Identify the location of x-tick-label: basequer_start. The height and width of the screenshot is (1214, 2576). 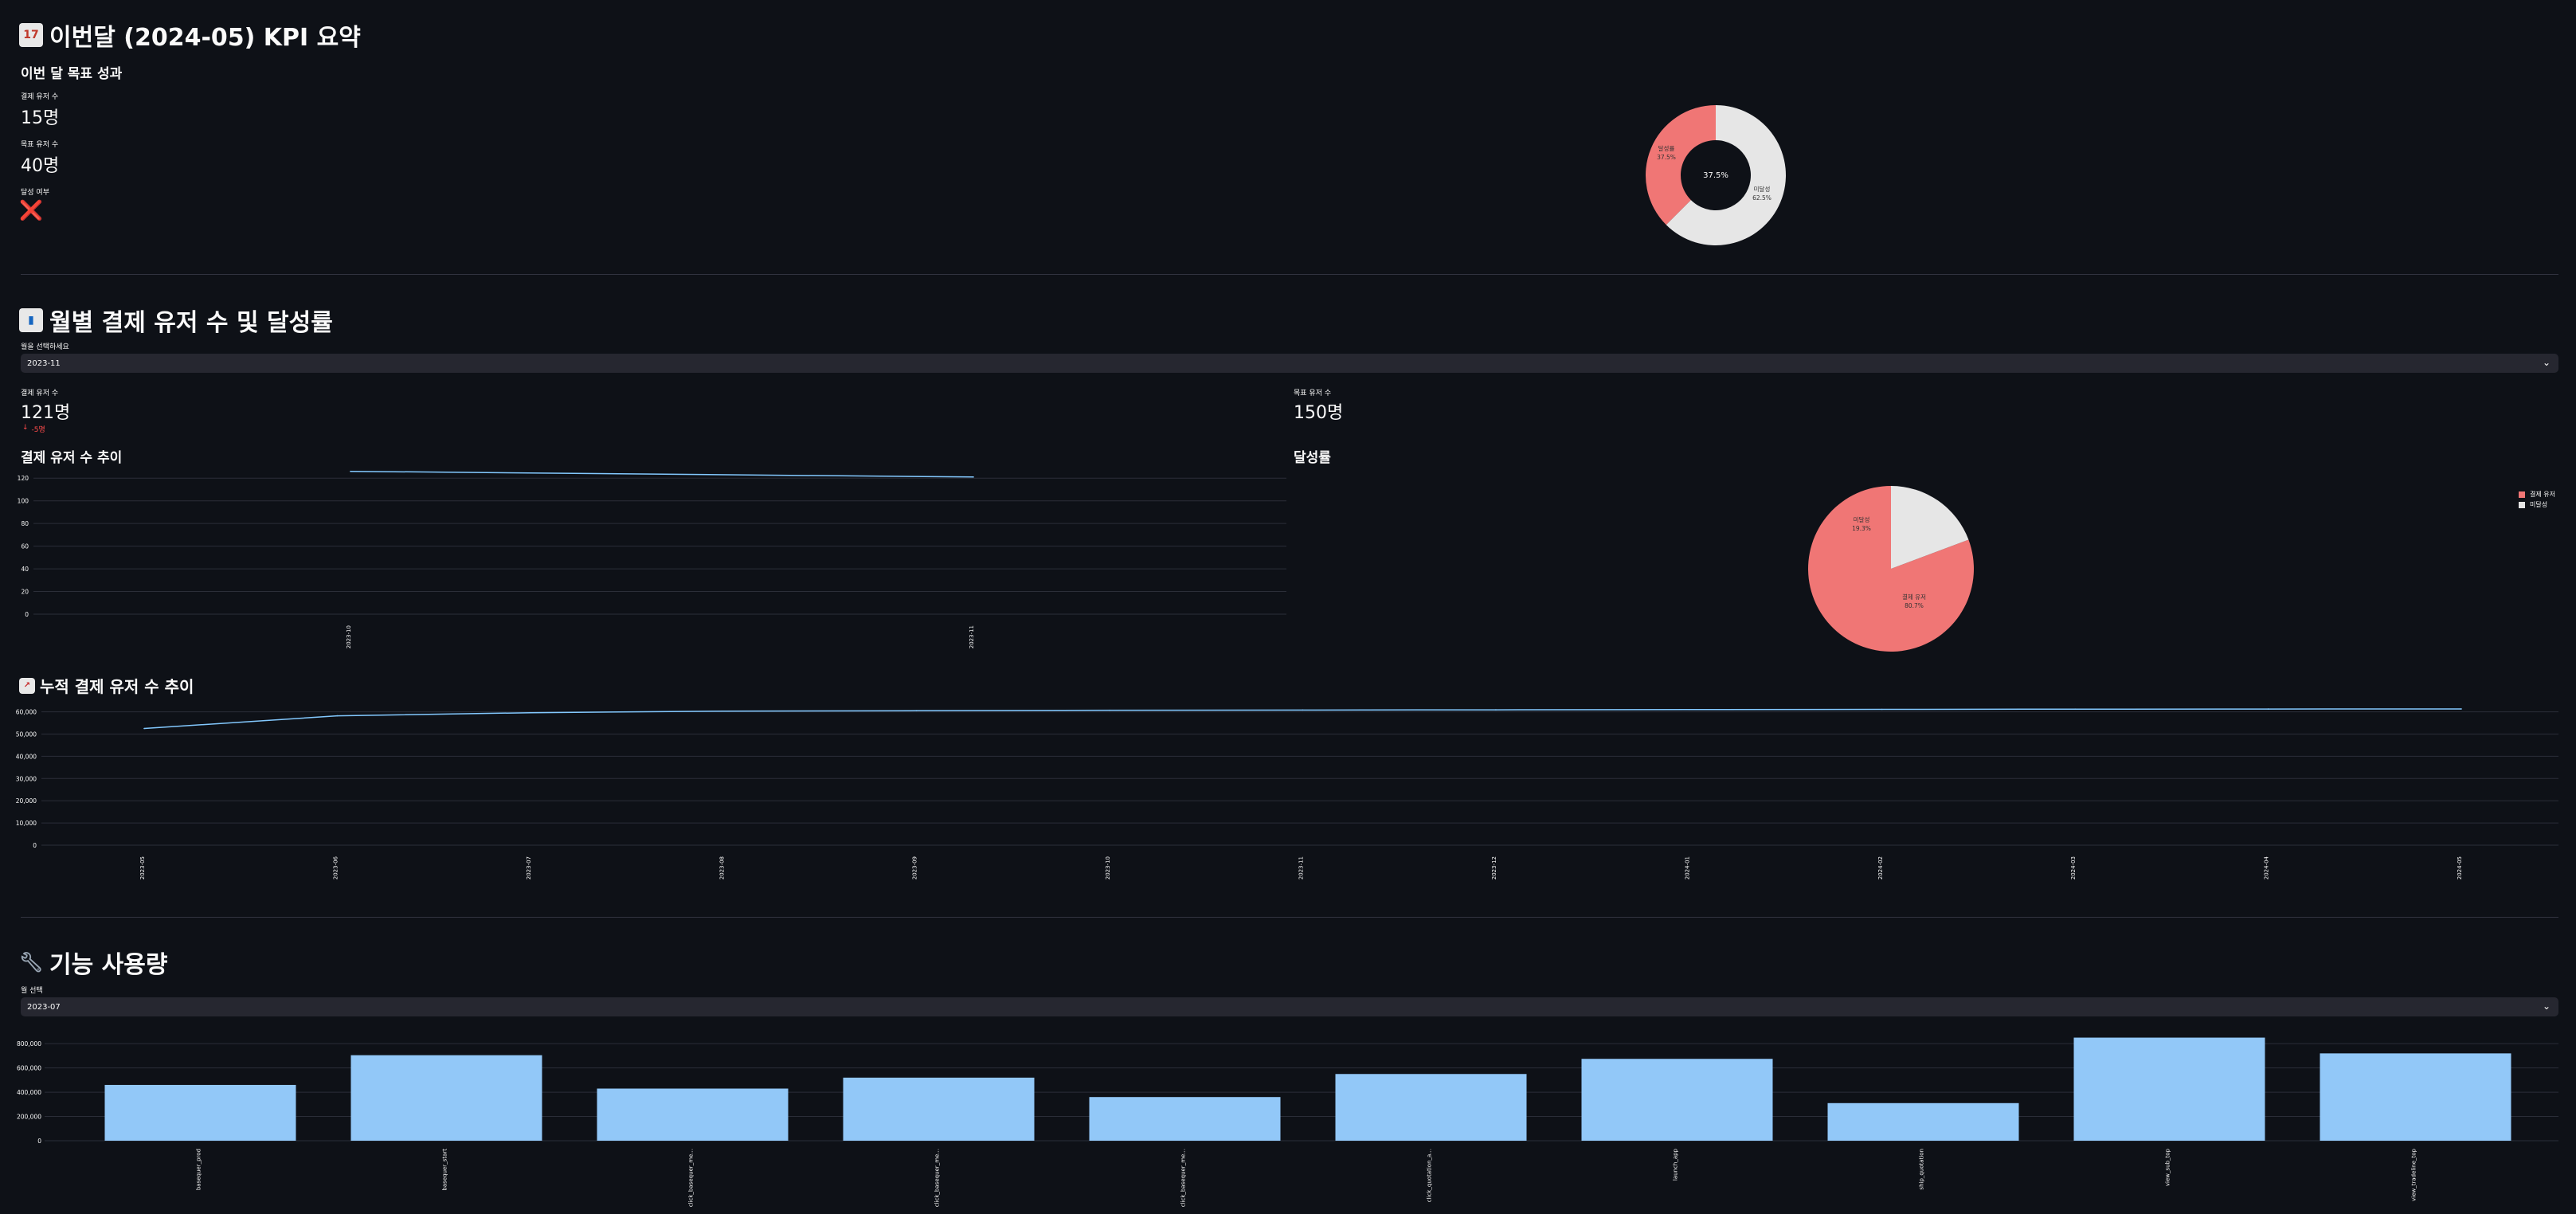
(445, 1170).